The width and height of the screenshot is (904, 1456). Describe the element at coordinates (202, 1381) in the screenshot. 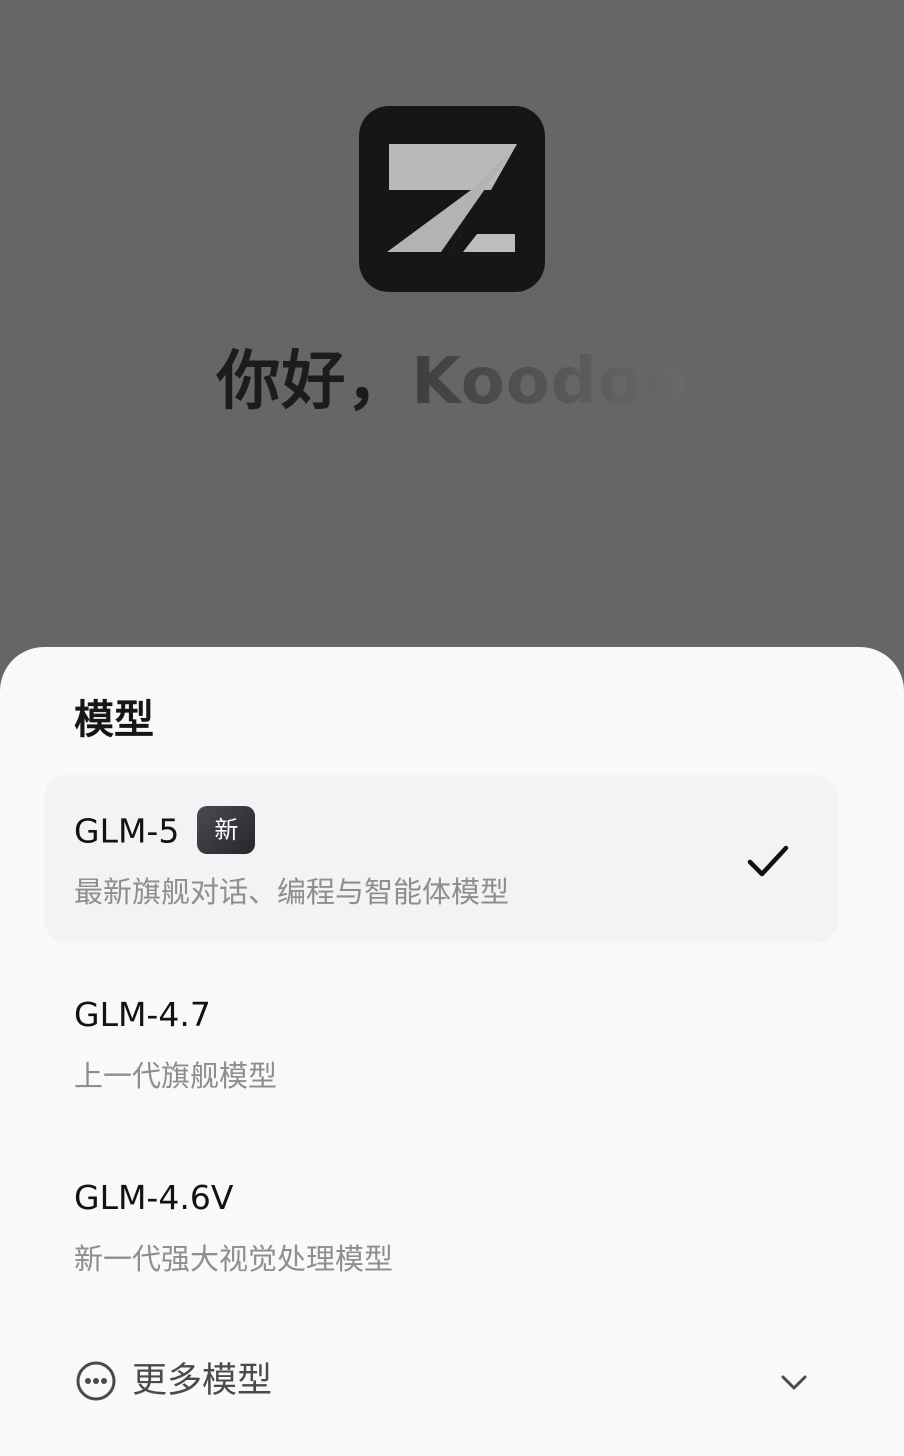

I see `more-models-label: 更多模型` at that location.